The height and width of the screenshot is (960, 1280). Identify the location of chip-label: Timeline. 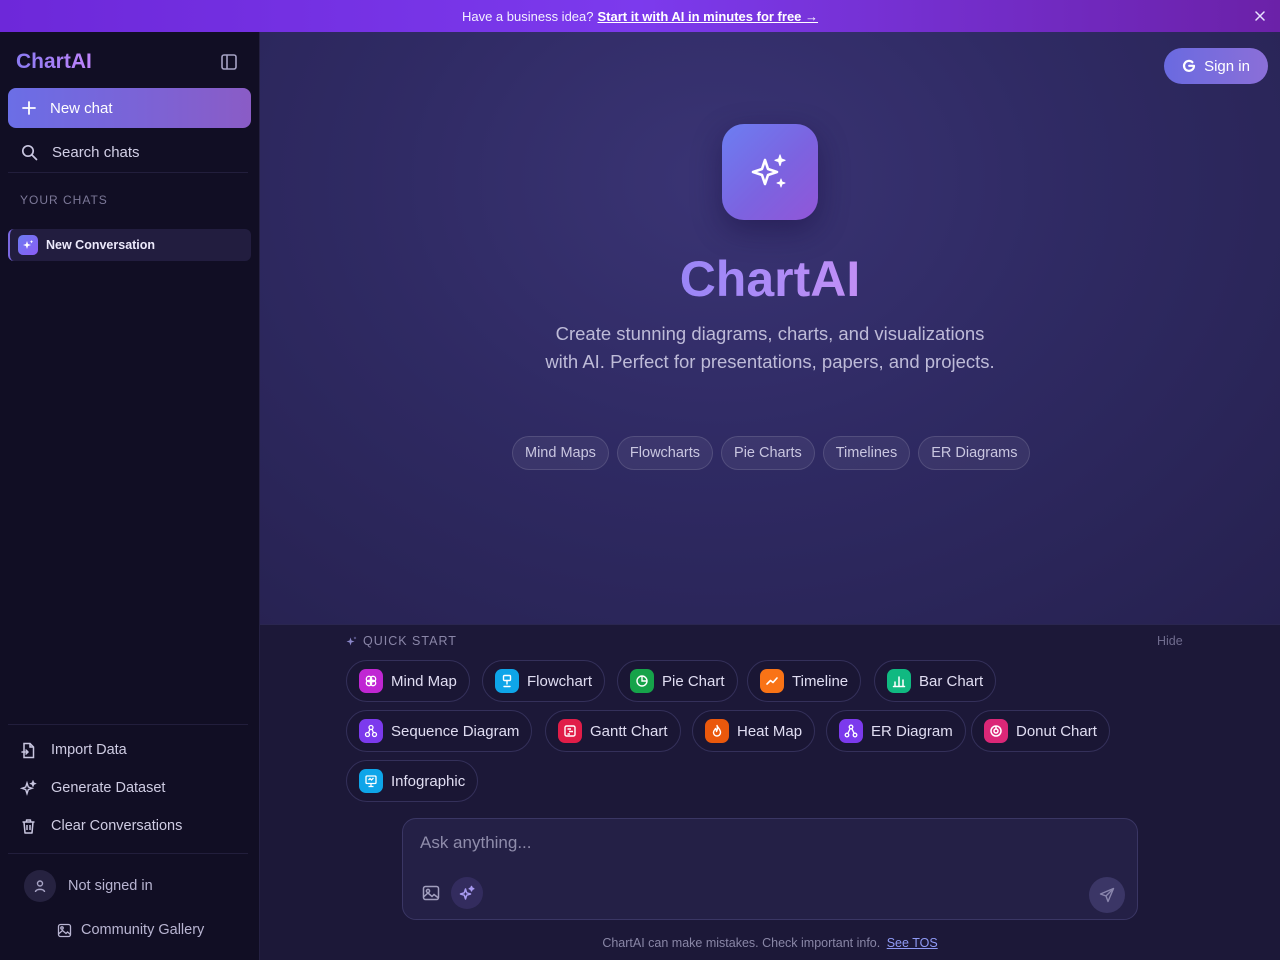
(820, 681).